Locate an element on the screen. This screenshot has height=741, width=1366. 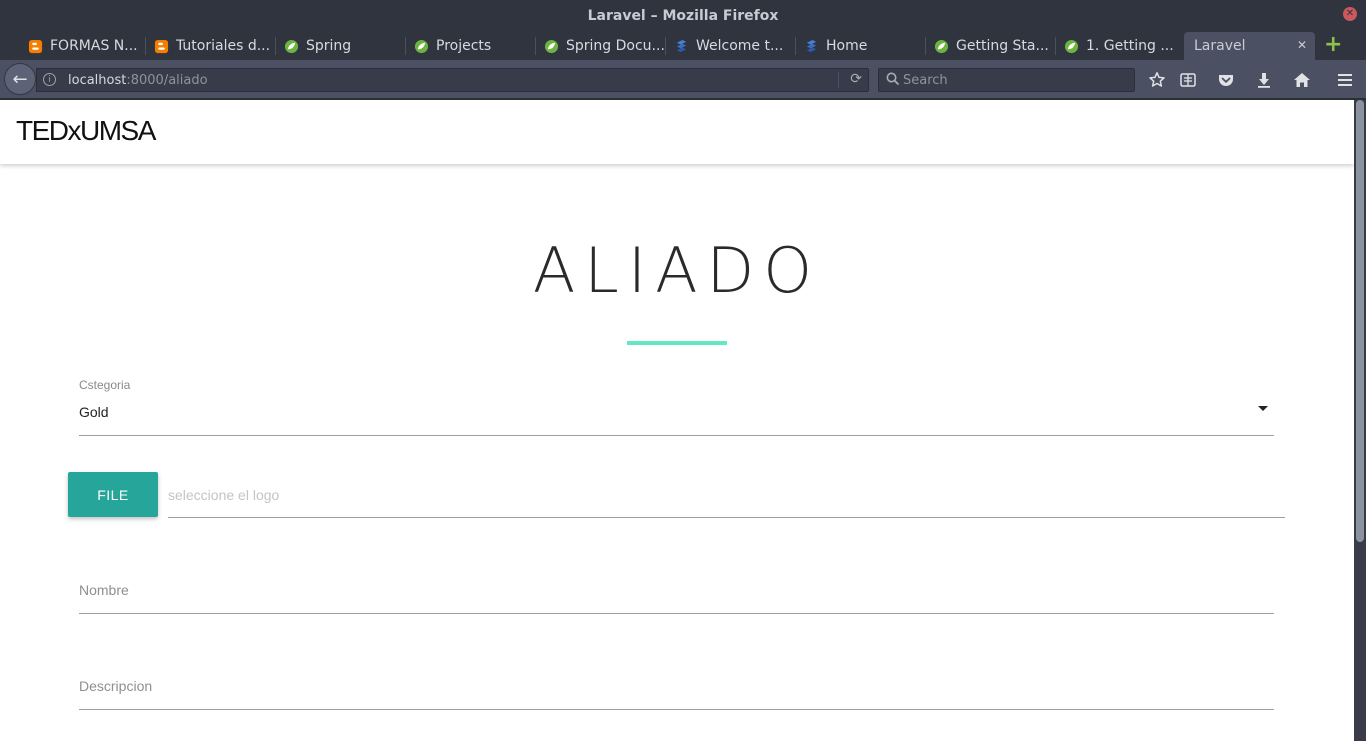
menu-icon is located at coordinates (1345, 80).